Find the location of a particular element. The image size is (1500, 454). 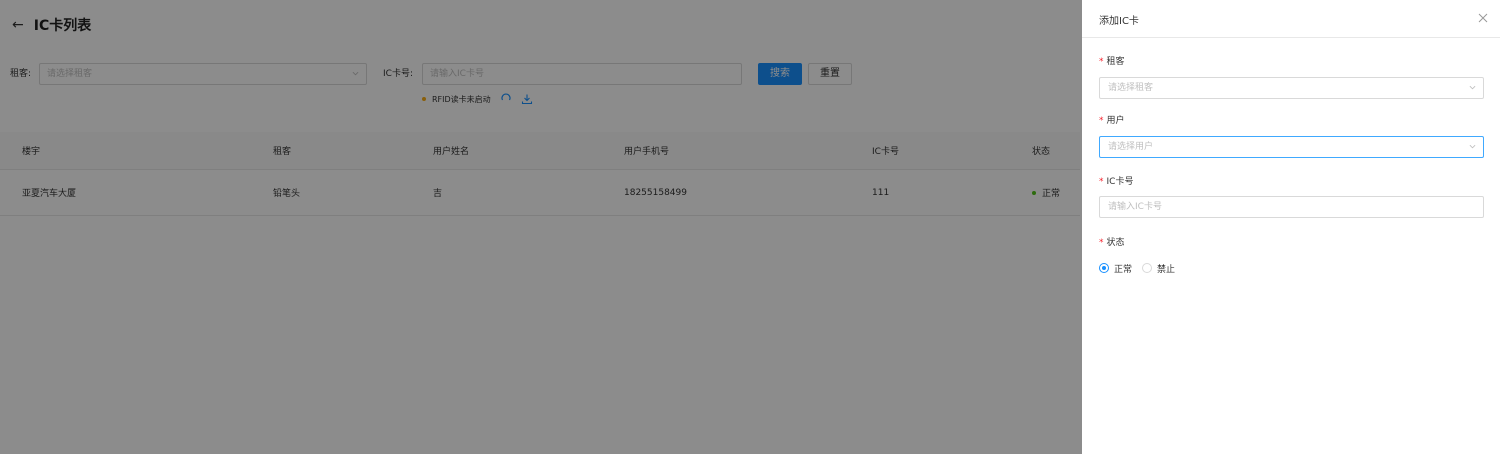

status-field-label: * 状态 is located at coordinates (1112, 243).